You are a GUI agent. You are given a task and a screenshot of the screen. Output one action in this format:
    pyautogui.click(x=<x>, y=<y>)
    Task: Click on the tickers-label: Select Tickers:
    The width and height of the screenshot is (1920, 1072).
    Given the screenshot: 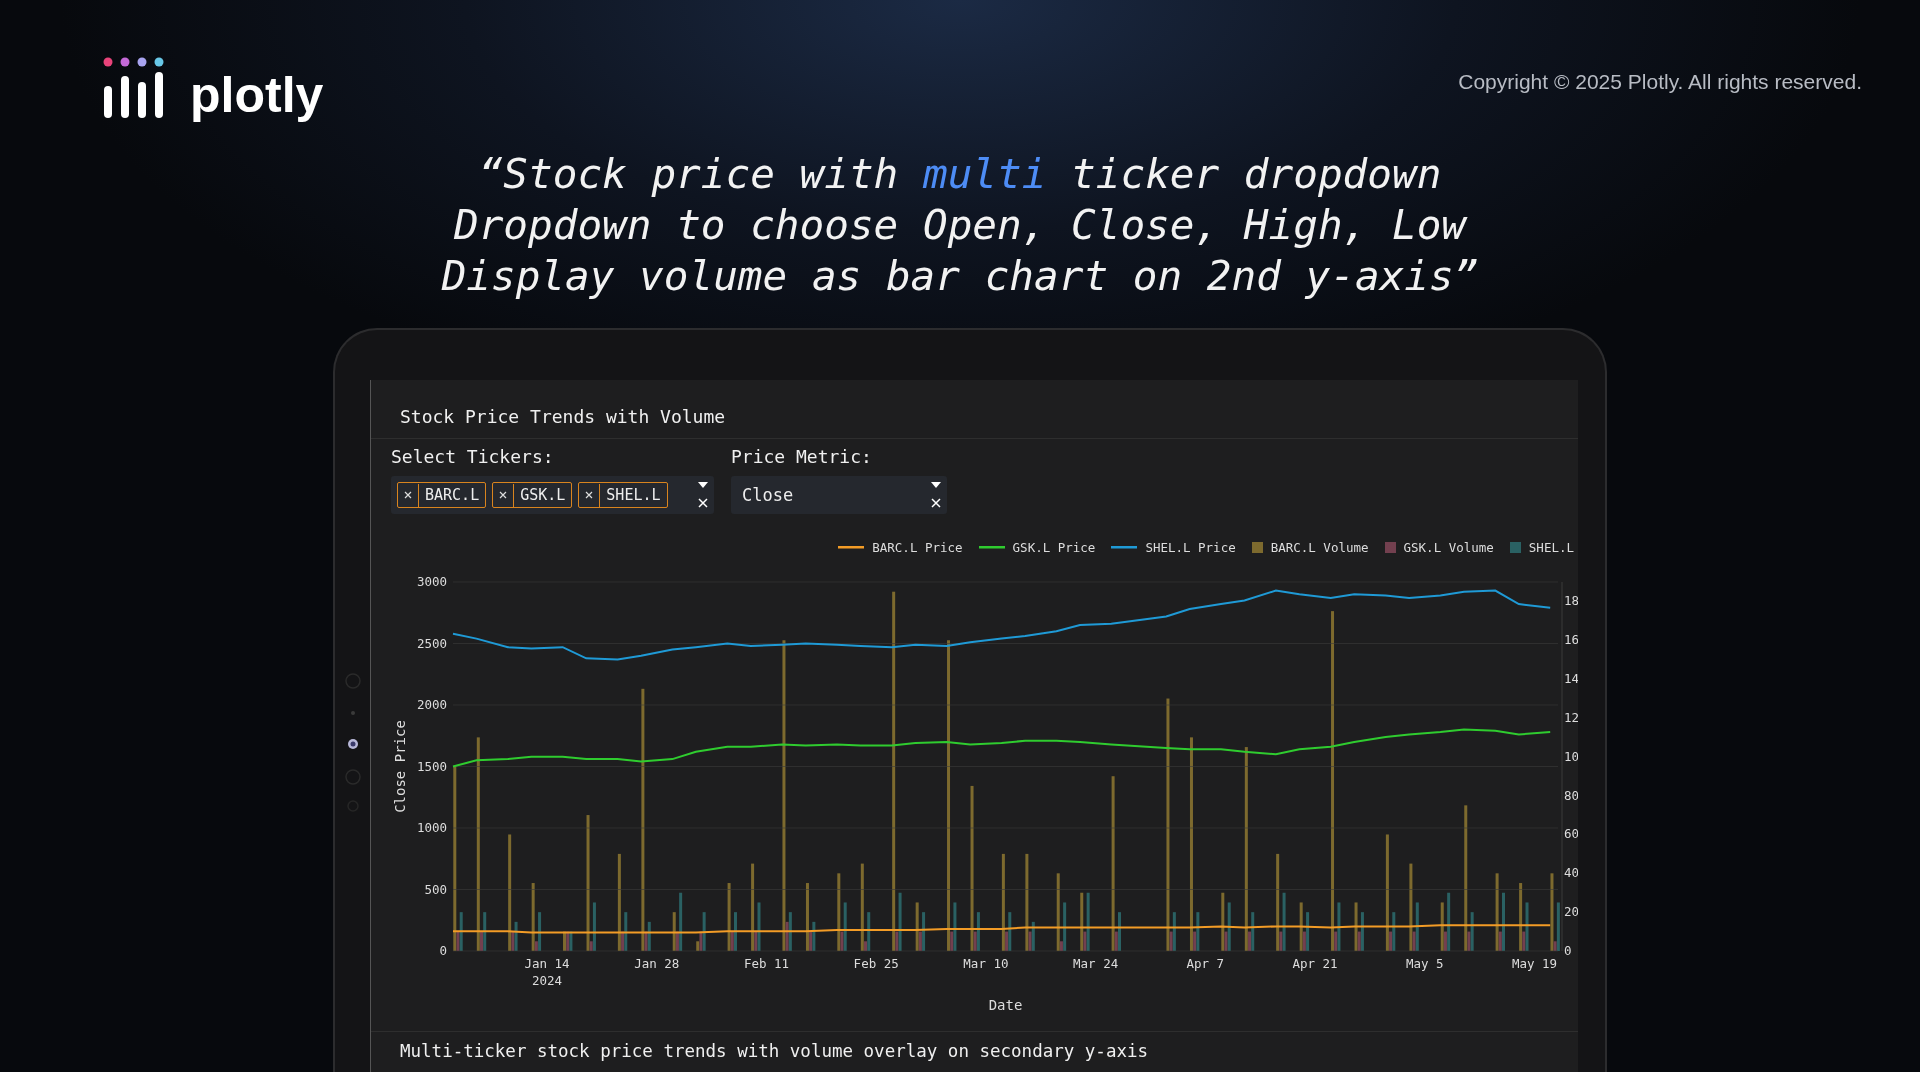 What is the action you would take?
    pyautogui.click(x=473, y=457)
    